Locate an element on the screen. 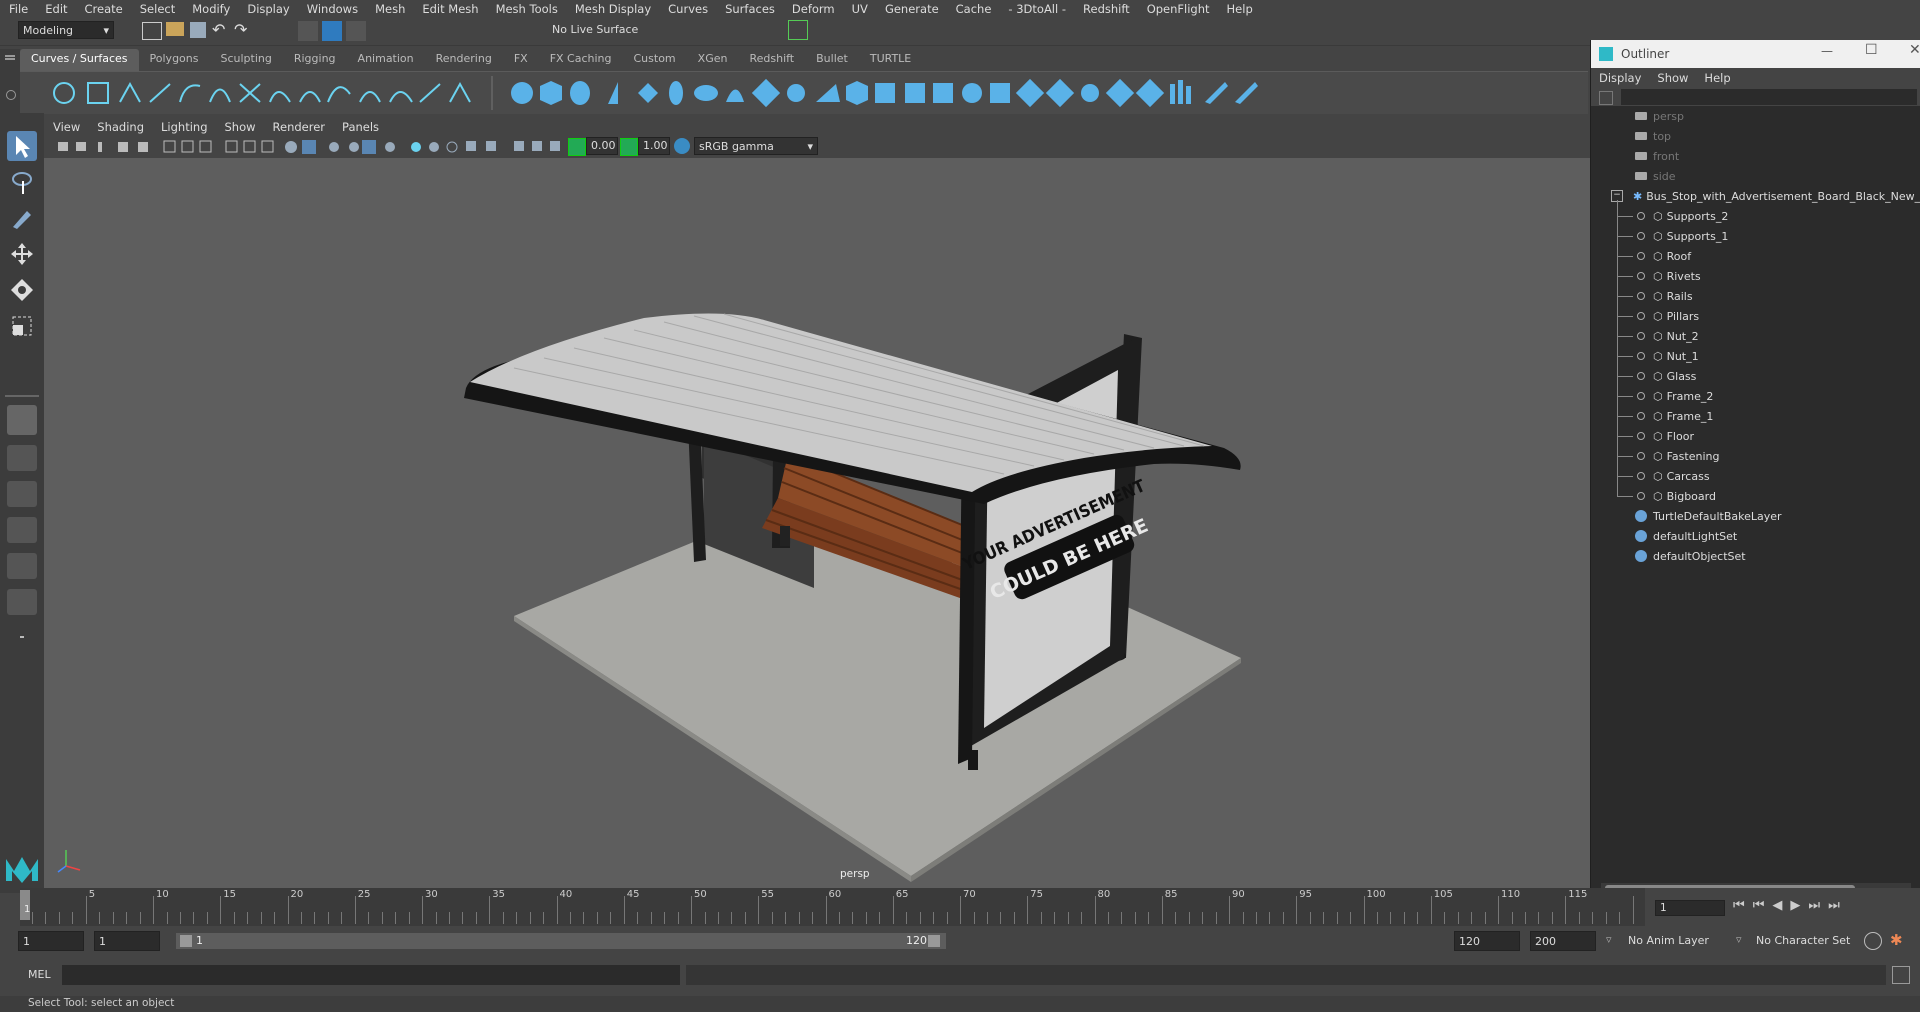 The height and width of the screenshot is (1012, 1920). shelf-tab-fx-caching: FX Caching is located at coordinates (581, 60).